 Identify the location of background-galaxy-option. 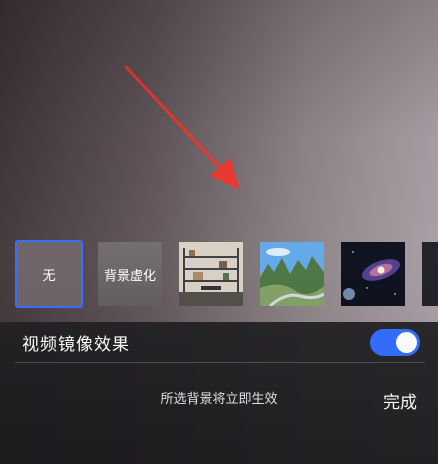
(373, 274).